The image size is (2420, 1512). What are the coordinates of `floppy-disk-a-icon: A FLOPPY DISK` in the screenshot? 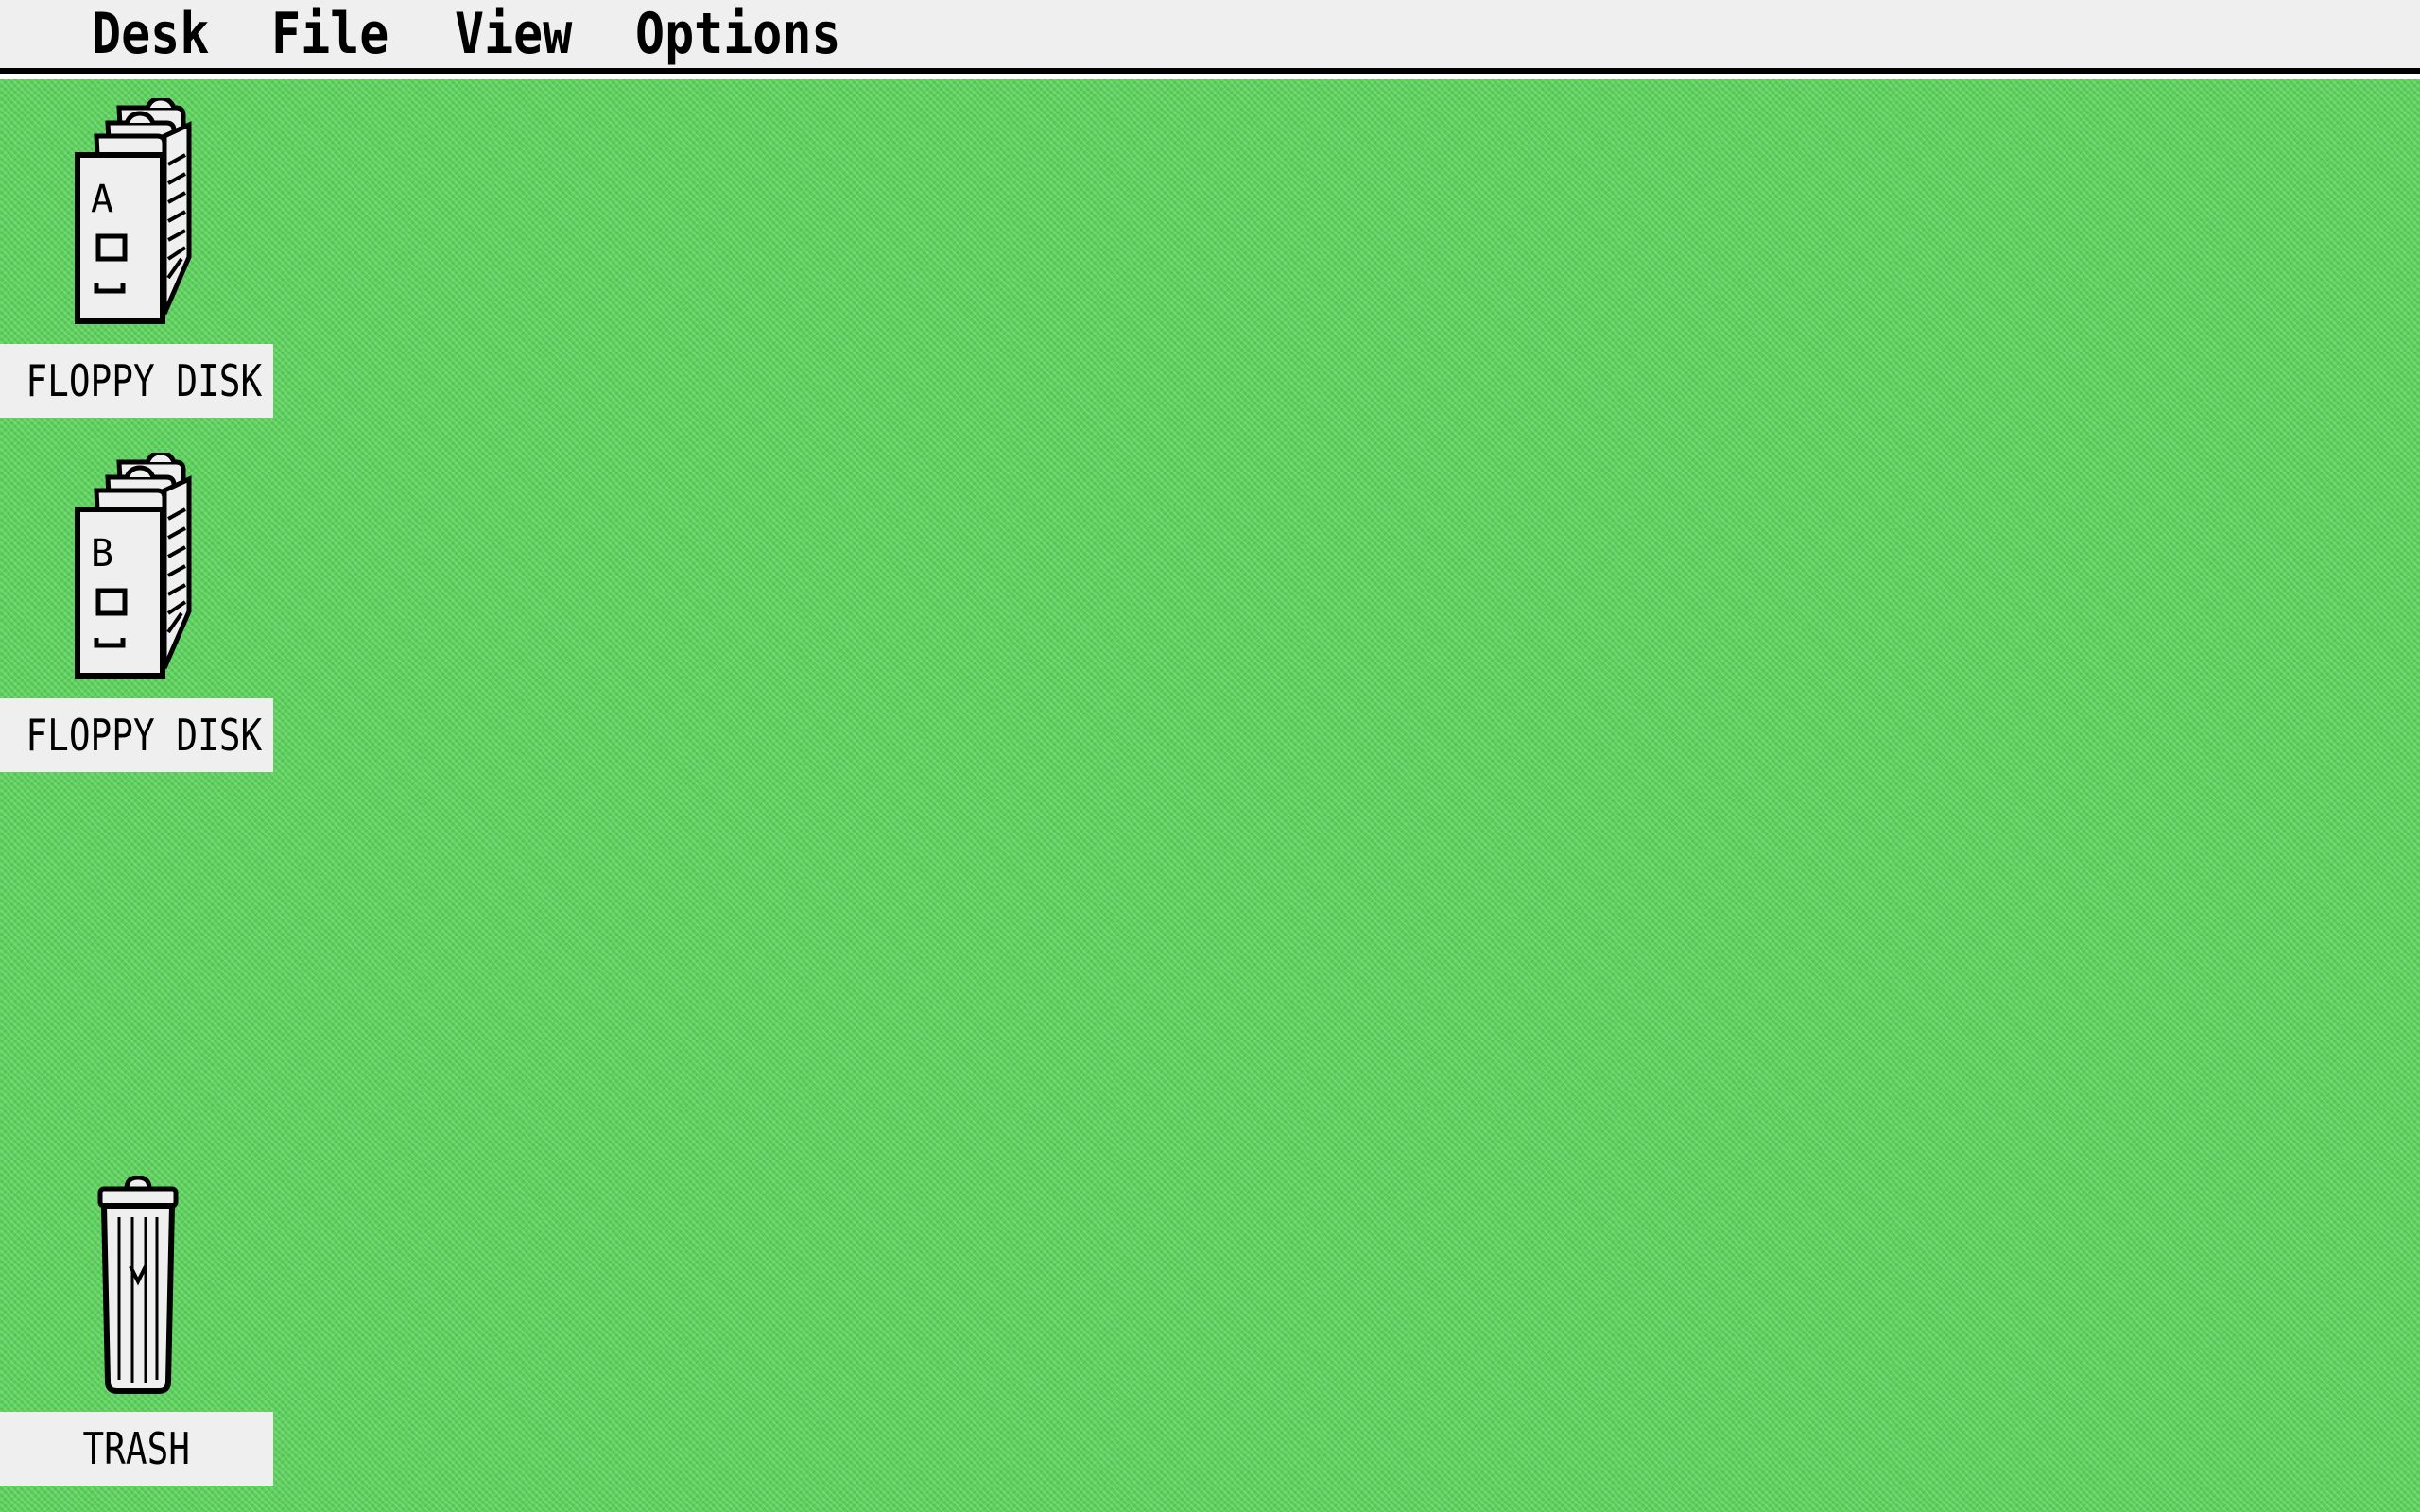 It's located at (137, 258).